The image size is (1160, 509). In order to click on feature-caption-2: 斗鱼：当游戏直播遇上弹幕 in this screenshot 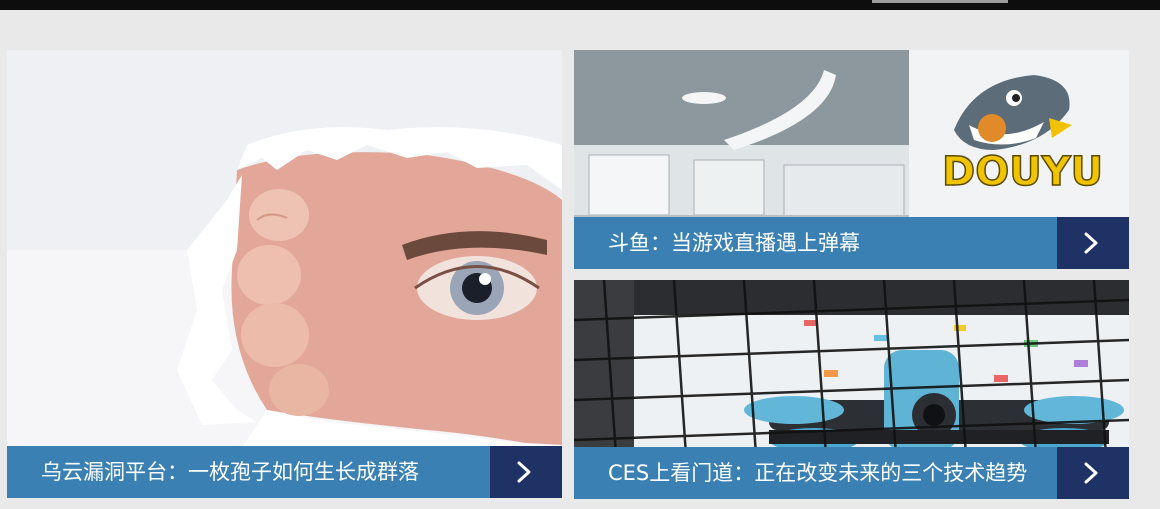, I will do `click(851, 243)`.